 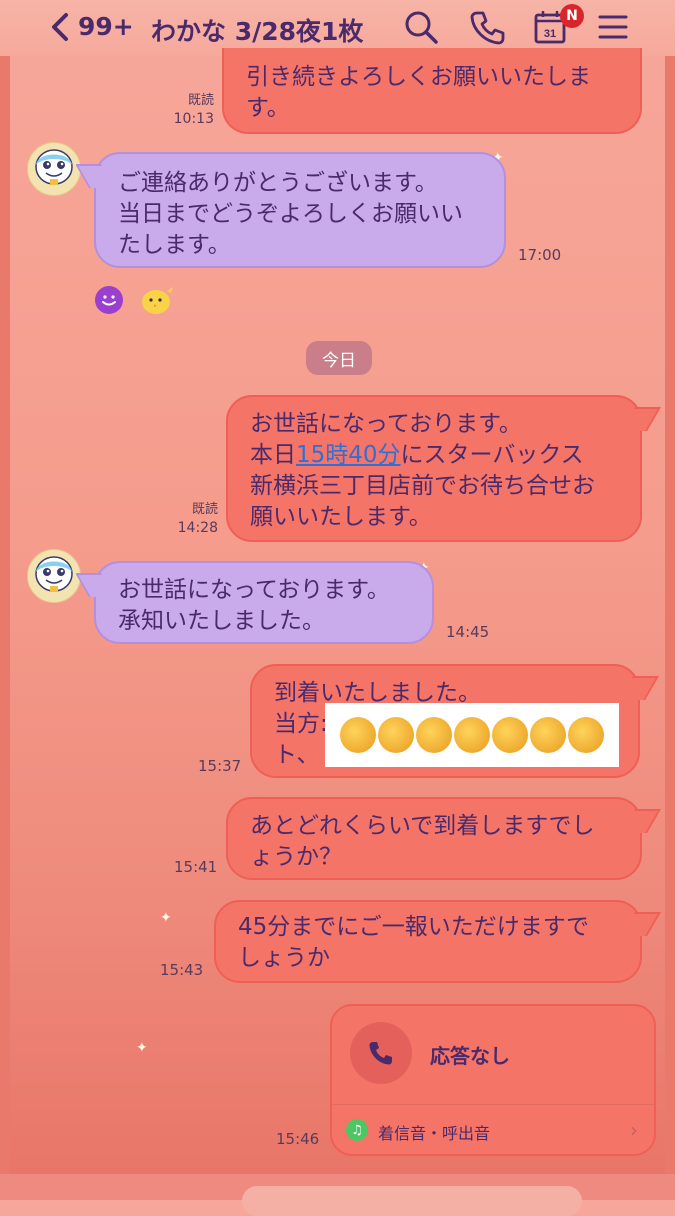 I want to click on unread-count: 99+, so click(x=106, y=26).